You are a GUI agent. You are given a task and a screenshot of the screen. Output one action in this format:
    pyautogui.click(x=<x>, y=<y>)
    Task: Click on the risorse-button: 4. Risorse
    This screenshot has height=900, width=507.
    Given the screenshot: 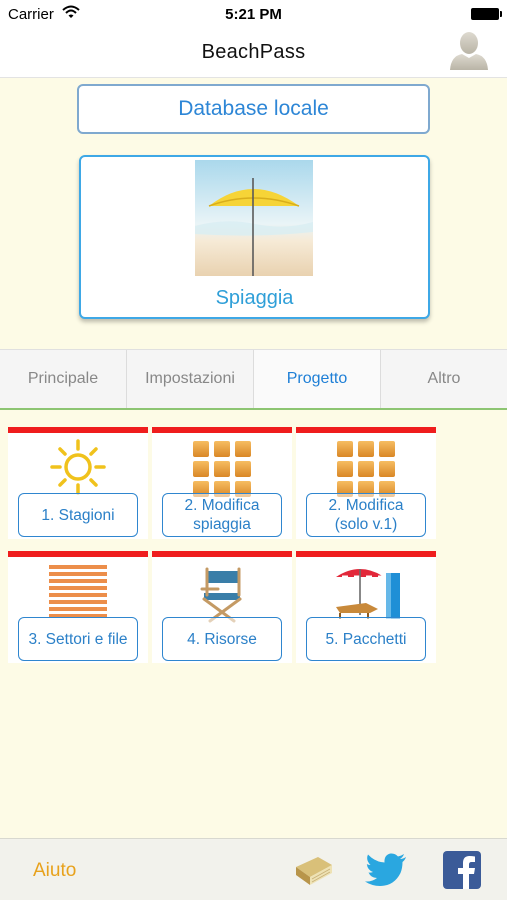 What is the action you would take?
    pyautogui.click(x=222, y=639)
    